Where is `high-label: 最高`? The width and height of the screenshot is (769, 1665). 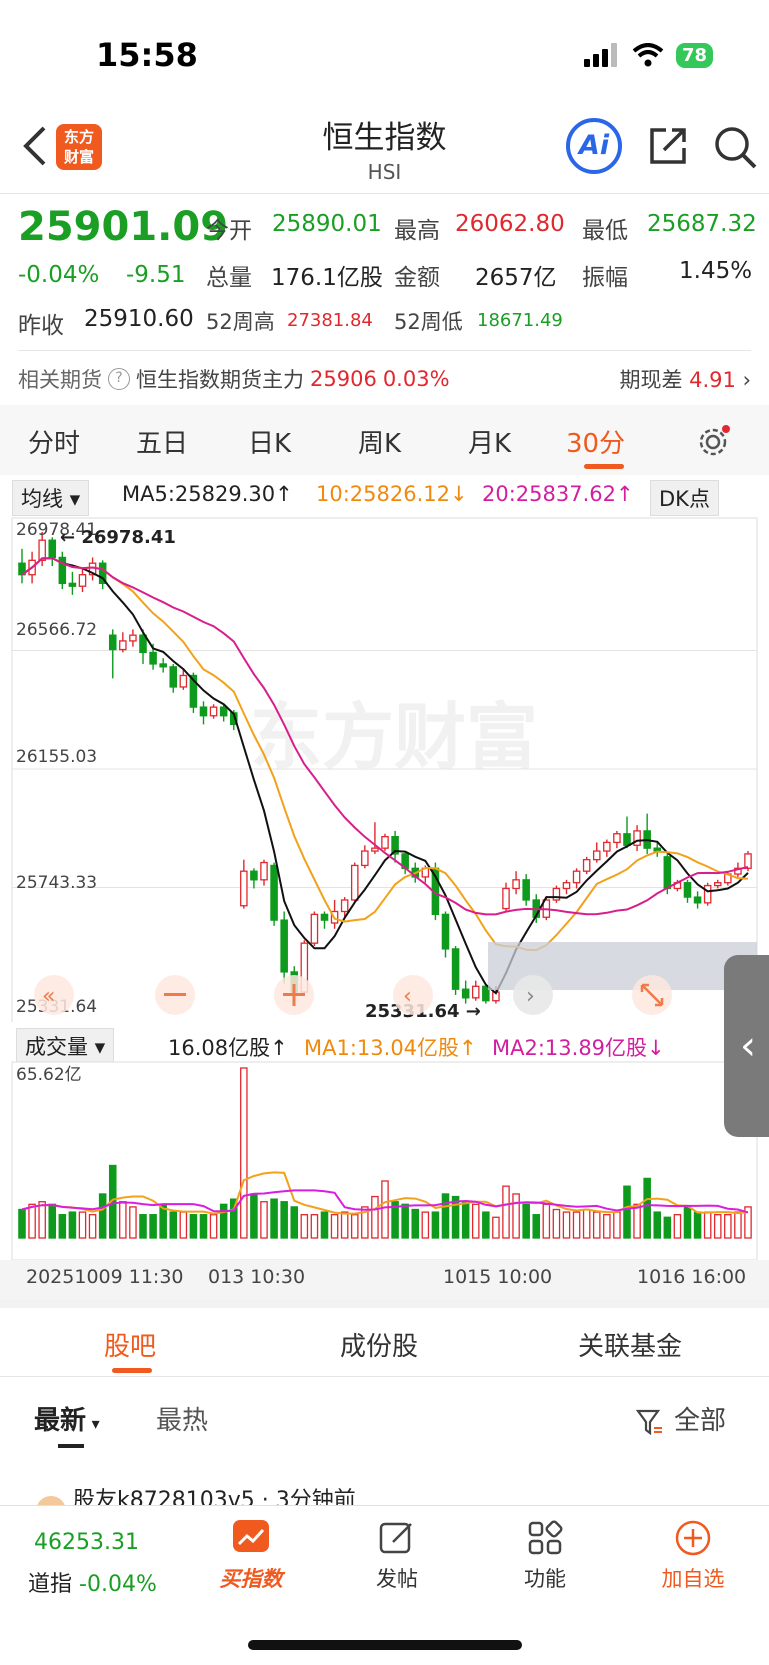 high-label: 最高 is located at coordinates (417, 231).